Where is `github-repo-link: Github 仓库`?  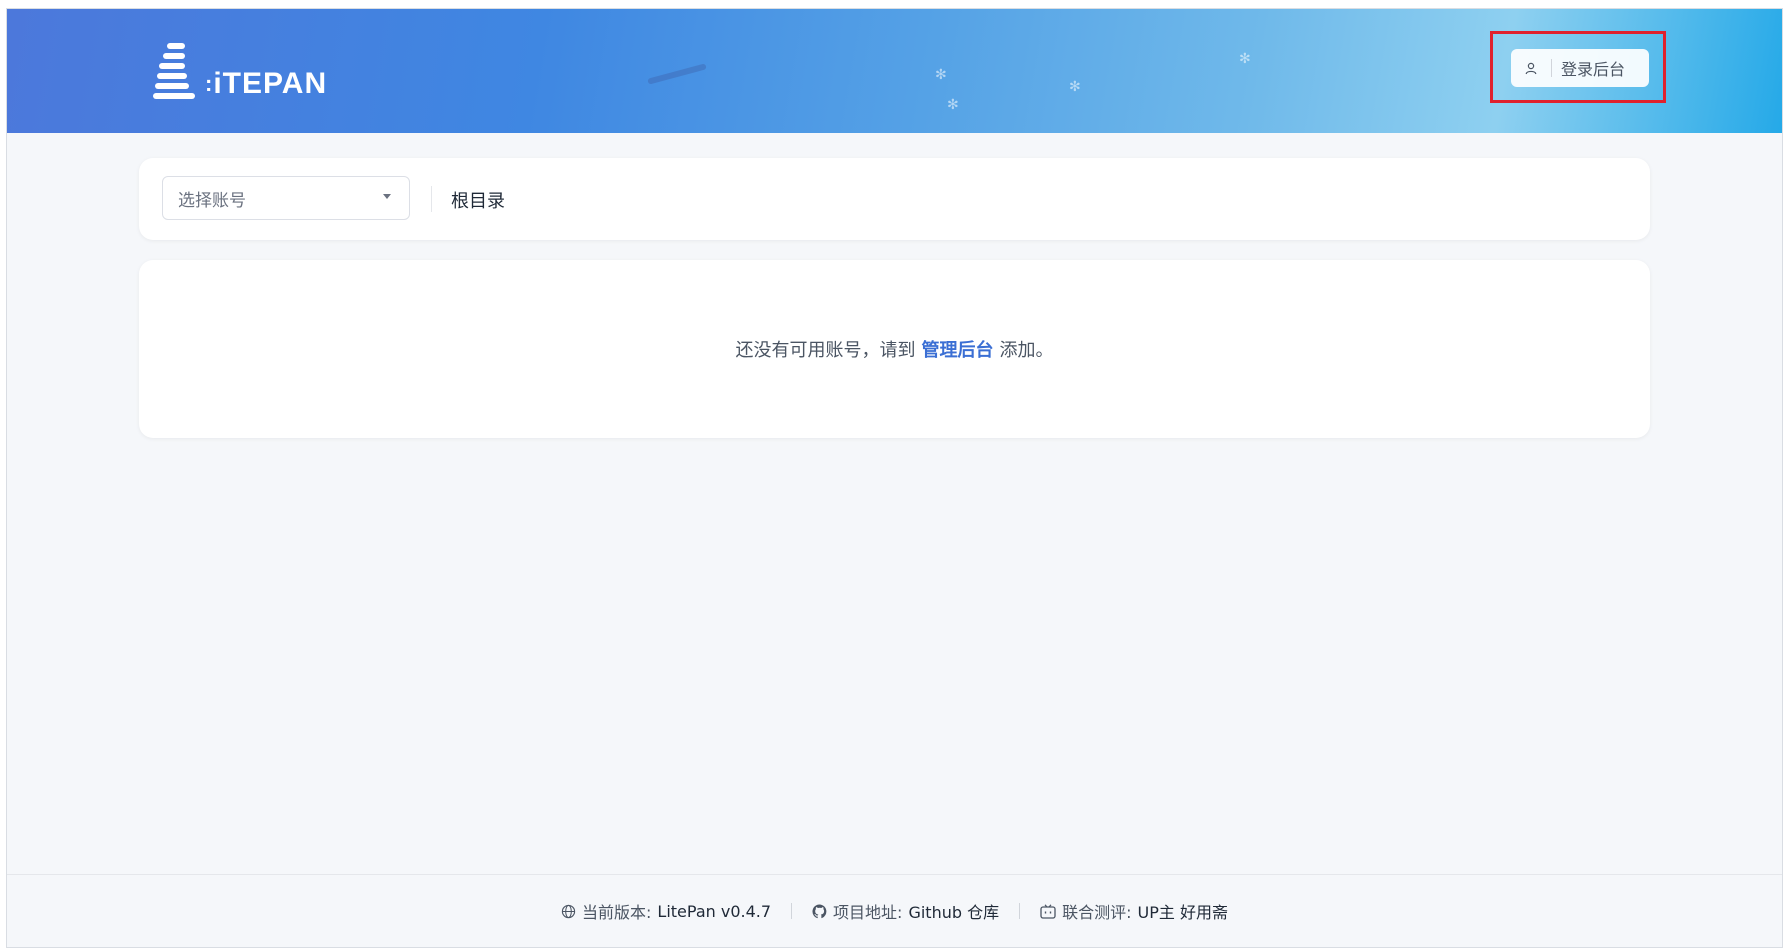
github-repo-link: Github 仓库 is located at coordinates (953, 911).